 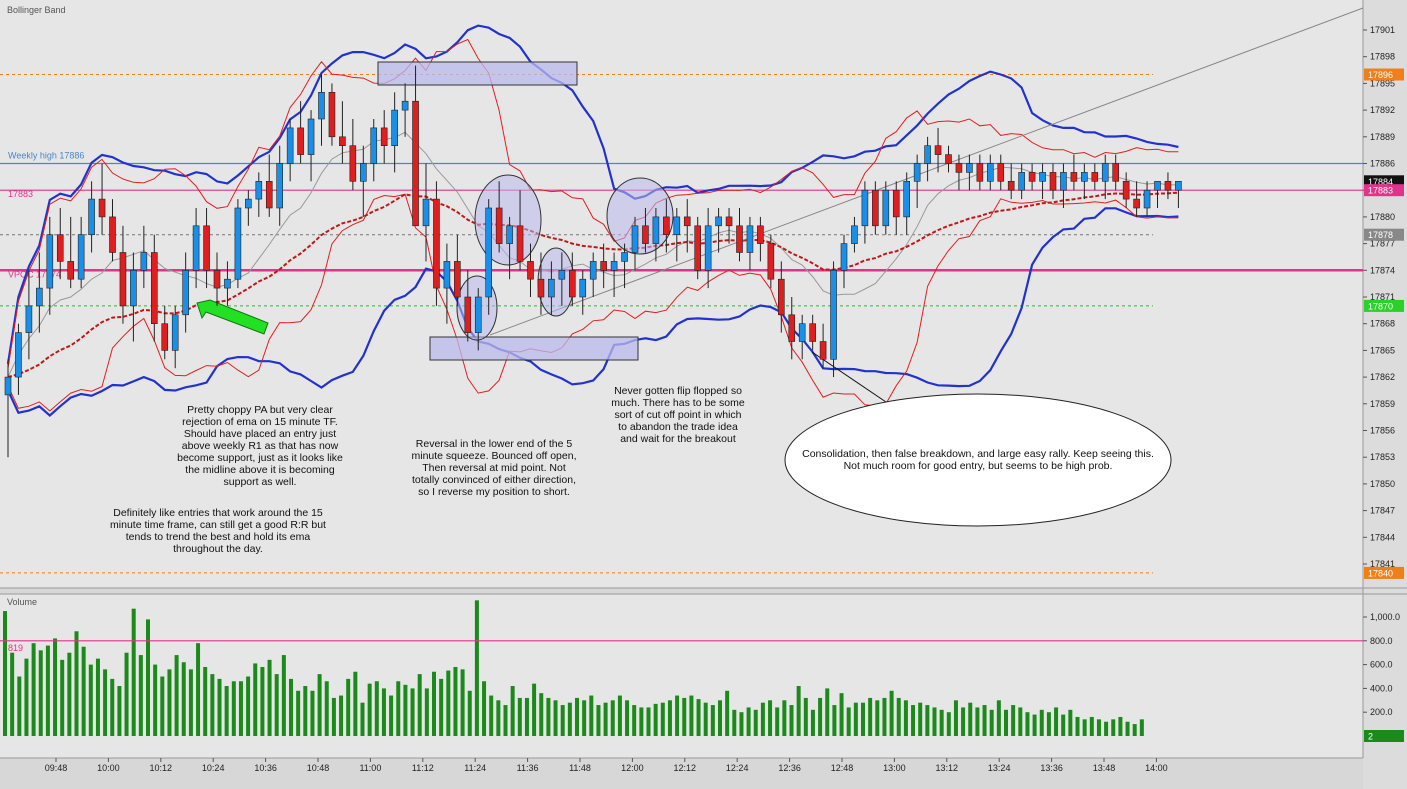 I want to click on time-tick-label: 14:00, so click(x=1156, y=768).